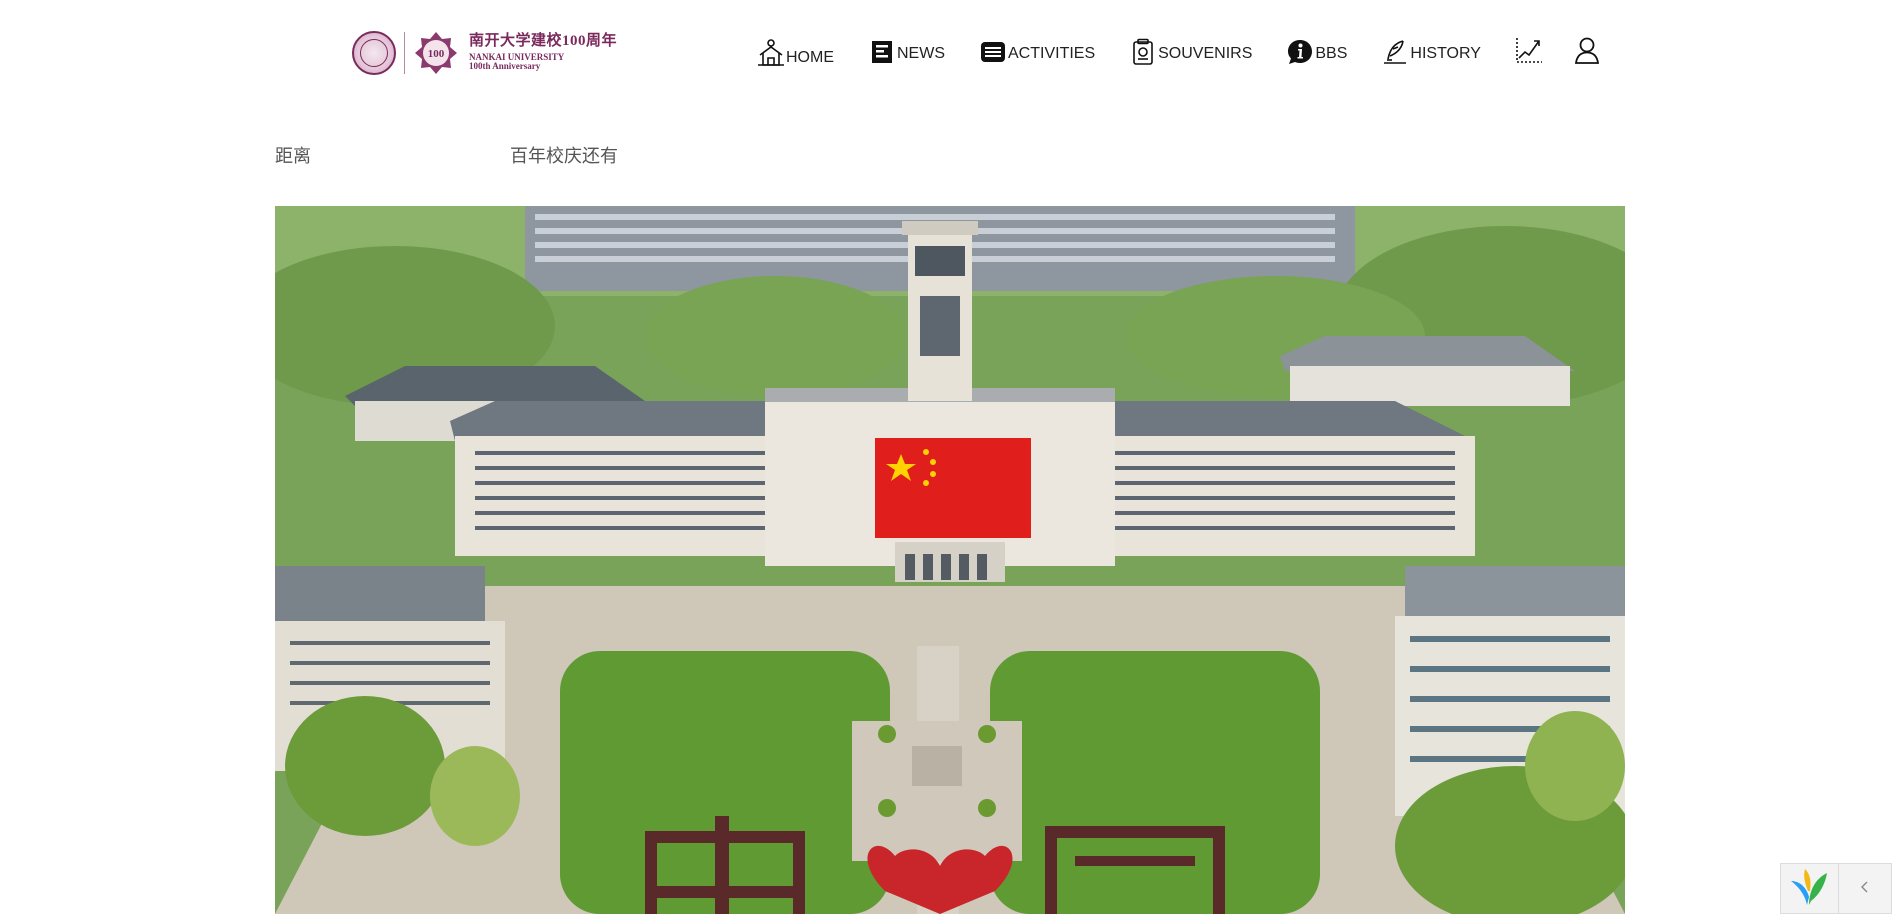 Image resolution: width=1892 pixels, height=914 pixels. What do you see at coordinates (993, 52) in the screenshot?
I see `activities-icon` at bounding box center [993, 52].